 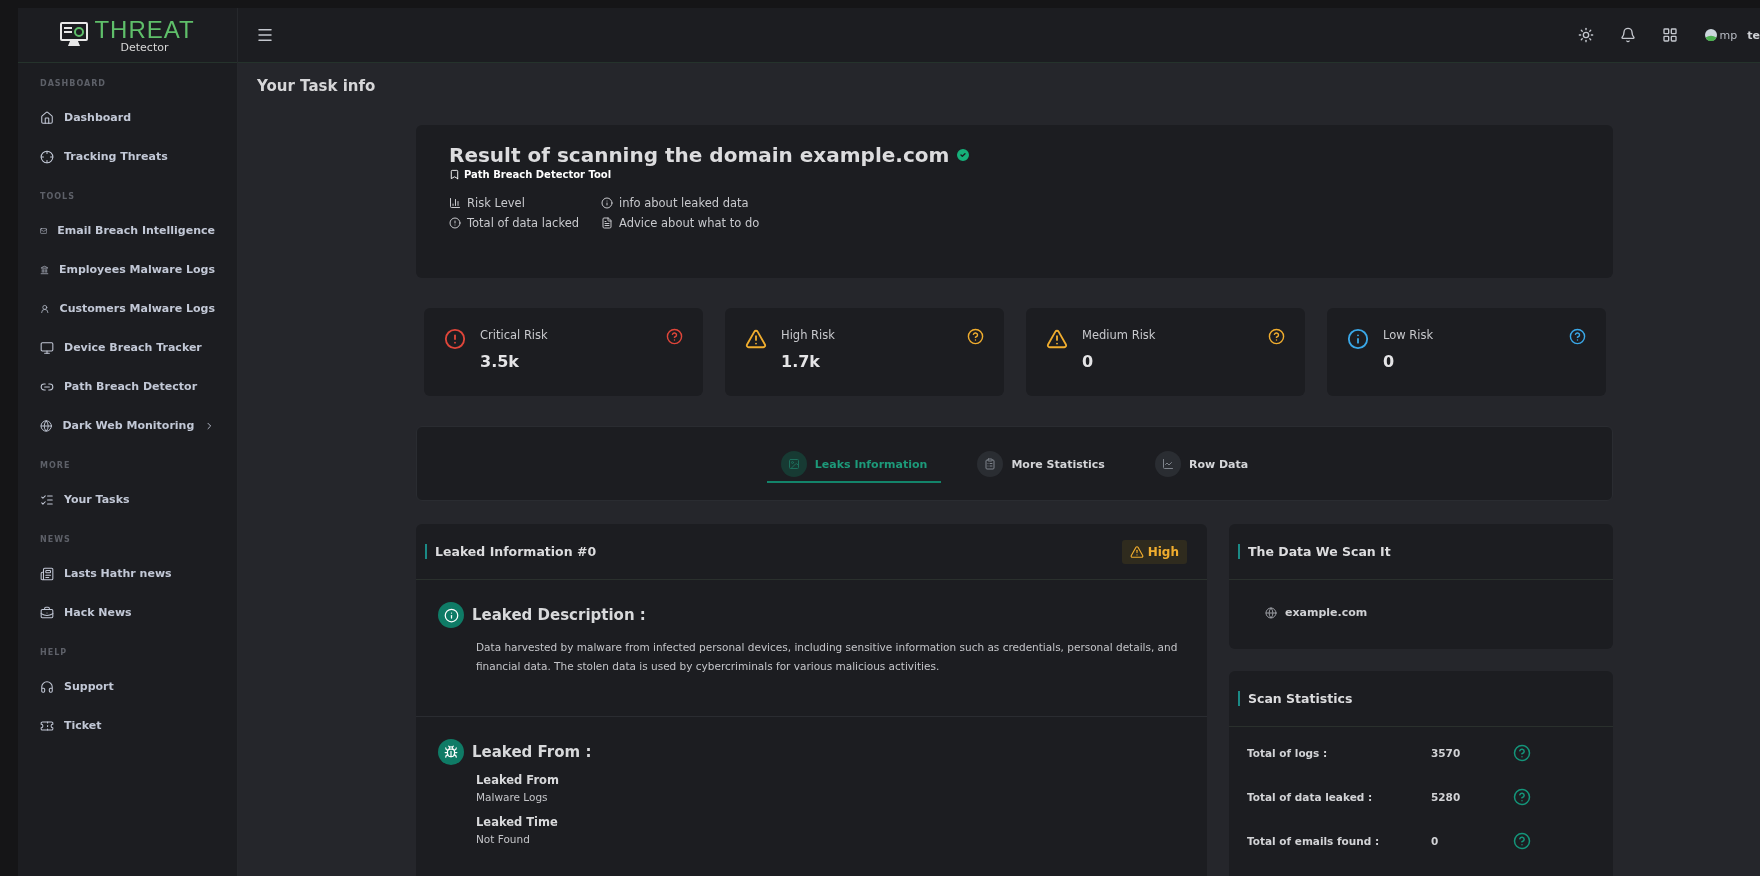 What do you see at coordinates (793, 464) in the screenshot?
I see `image-icon` at bounding box center [793, 464].